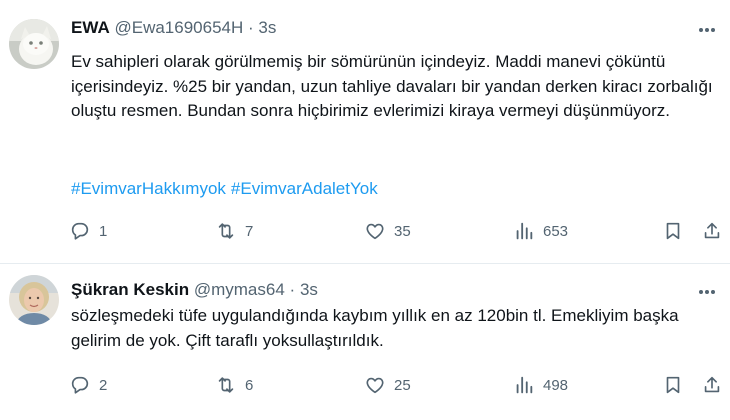  What do you see at coordinates (249, 231) in the screenshot?
I see `retweet-count: 7` at bounding box center [249, 231].